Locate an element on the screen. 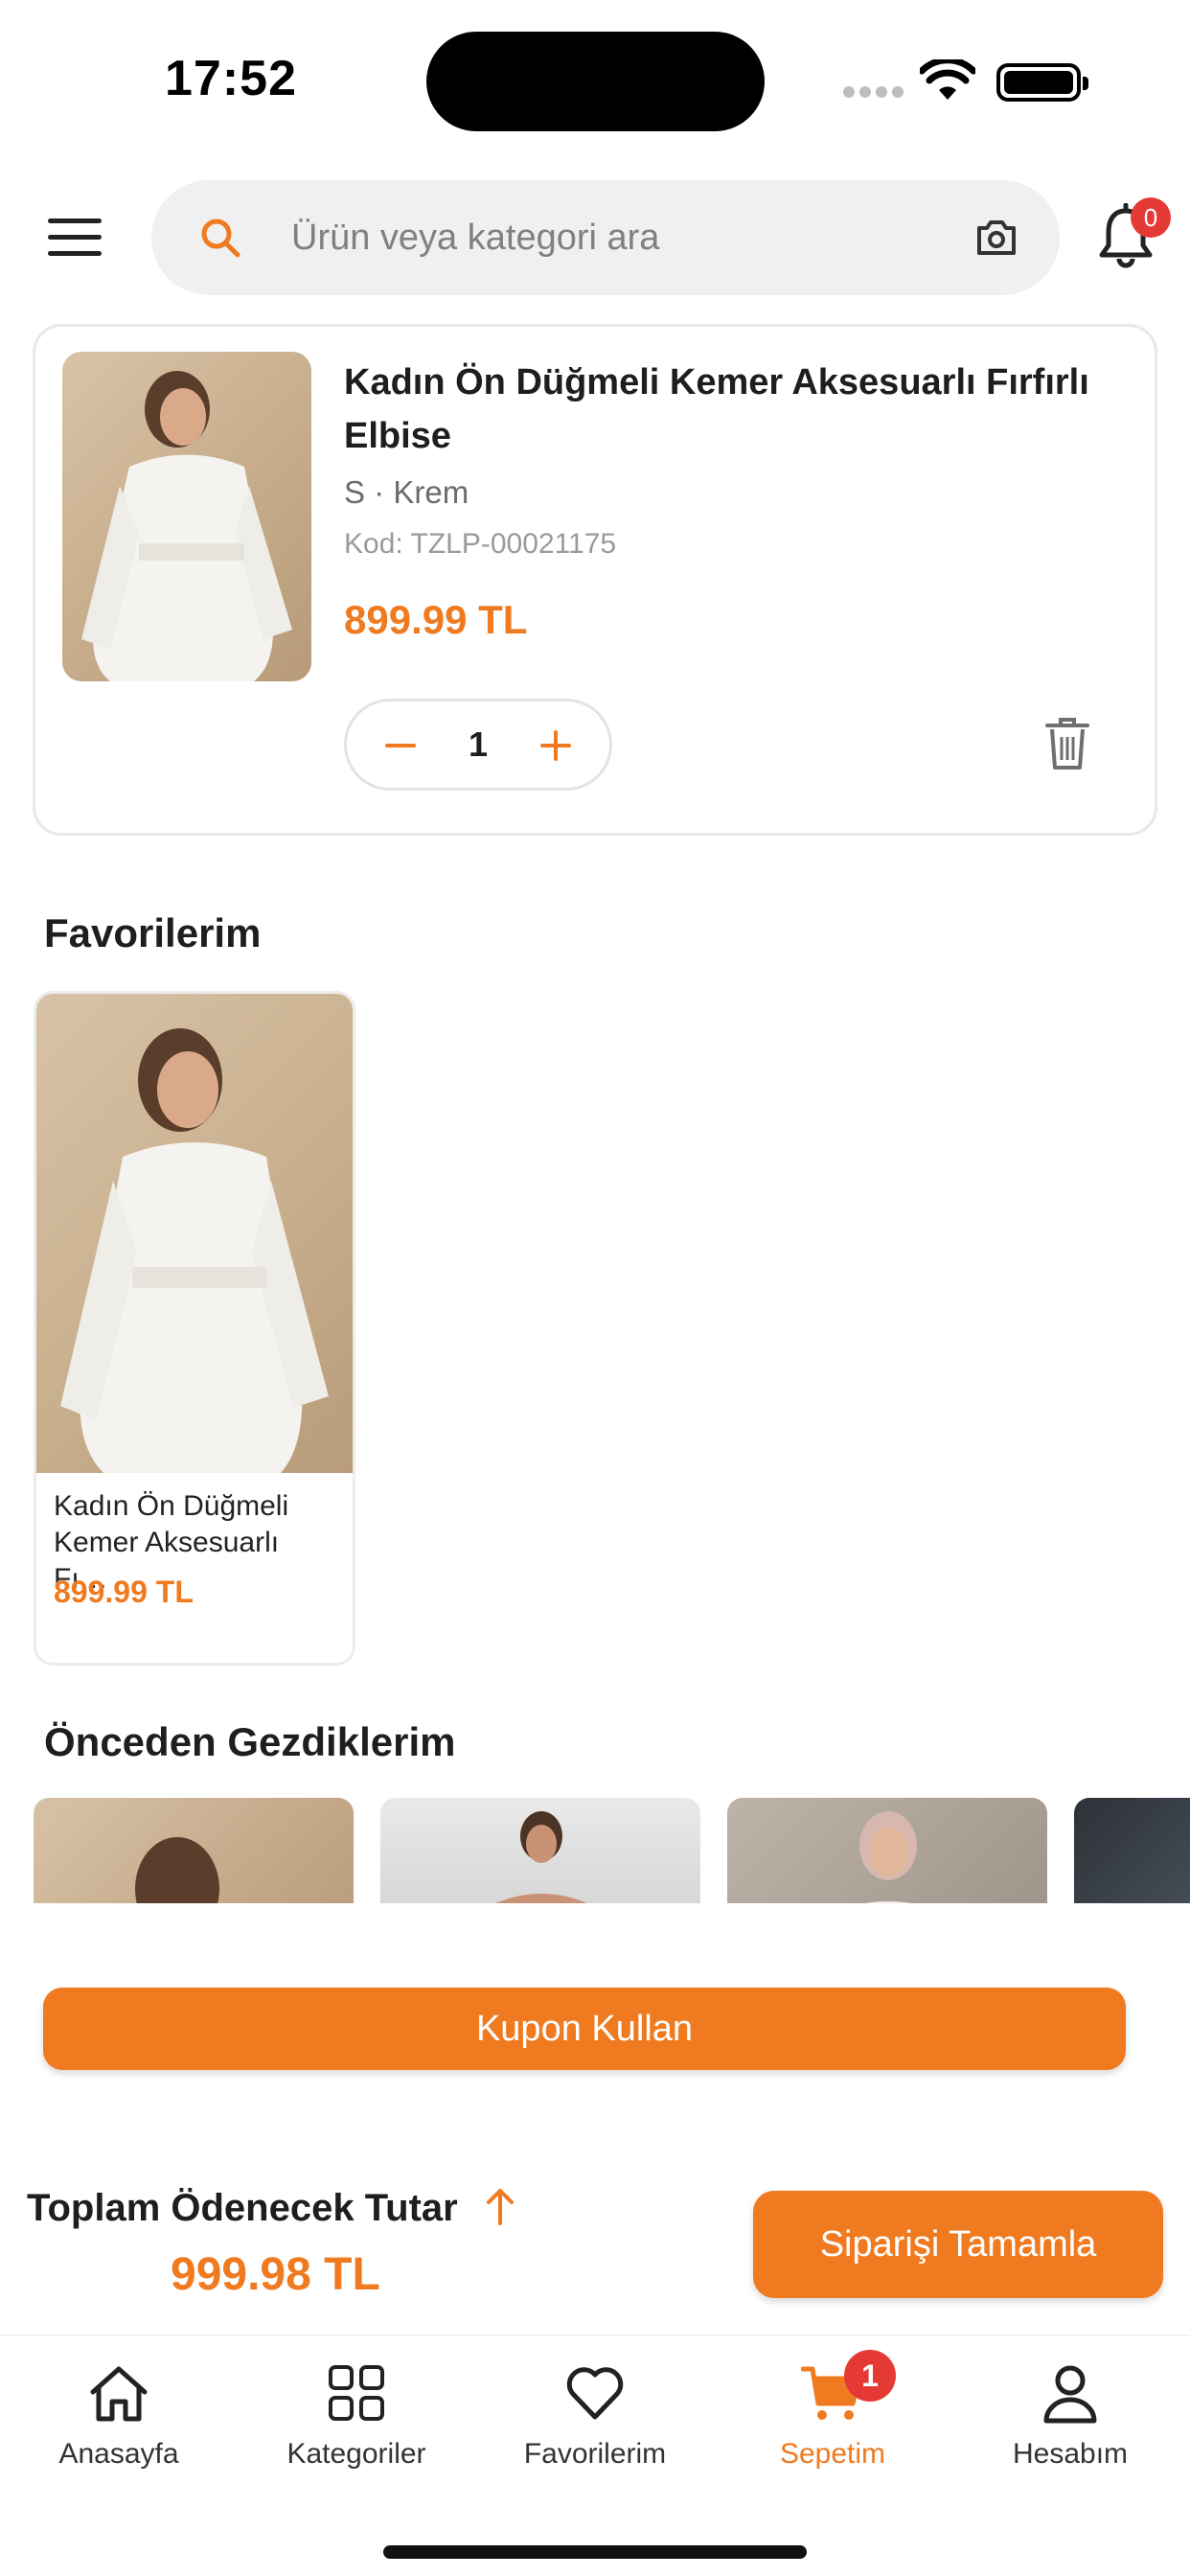 The width and height of the screenshot is (1190, 2576). tab-label: Favorilerim is located at coordinates (595, 2454).